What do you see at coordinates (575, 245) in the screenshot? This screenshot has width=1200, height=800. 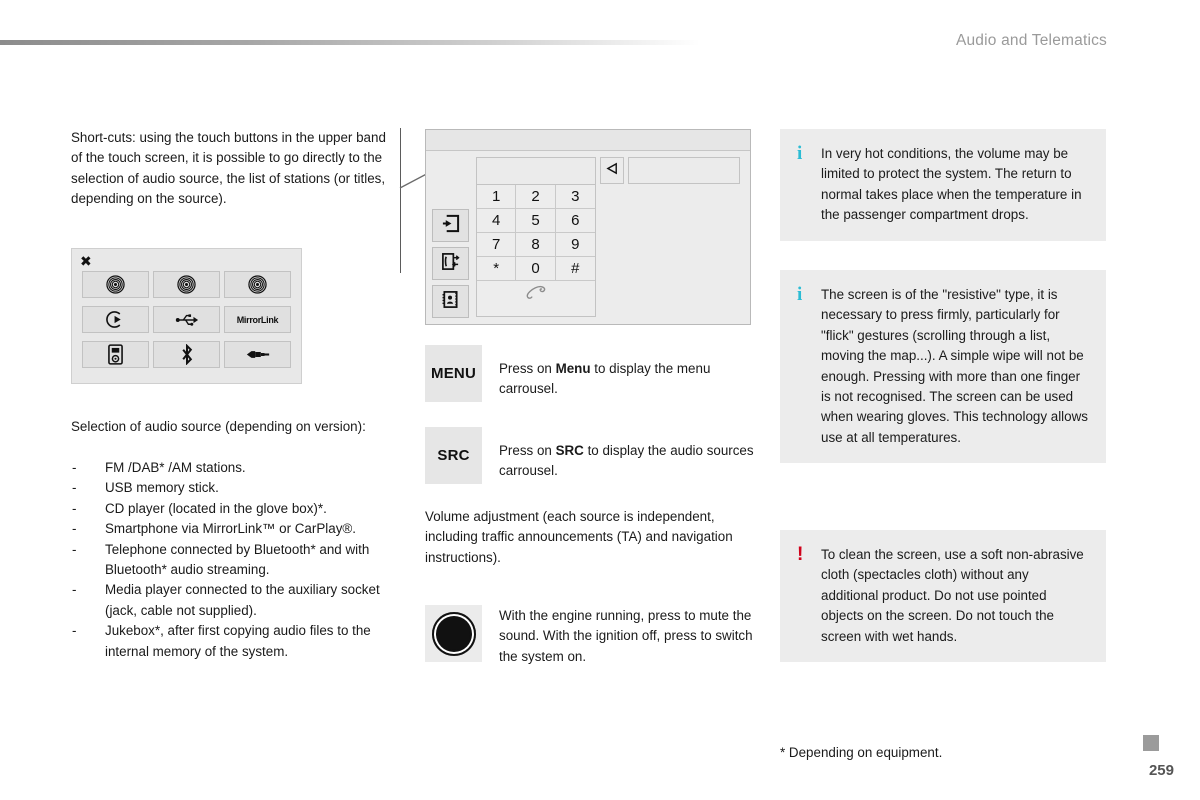 I see `keypad-key-9: 9` at bounding box center [575, 245].